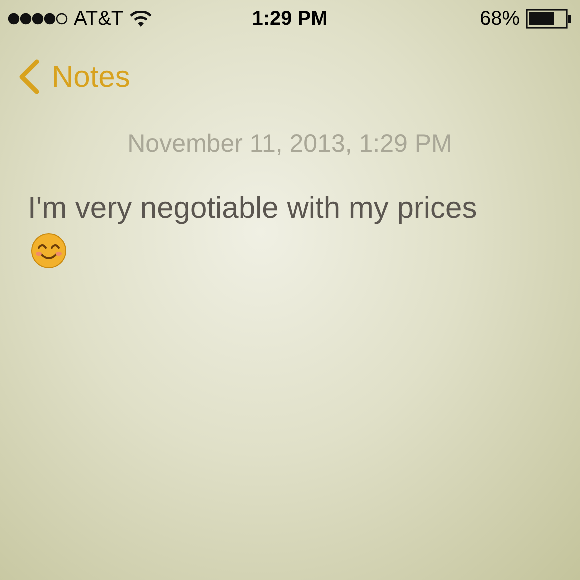 This screenshot has width=580, height=580. Describe the element at coordinates (29, 77) in the screenshot. I see `back-chevron-icon` at that location.